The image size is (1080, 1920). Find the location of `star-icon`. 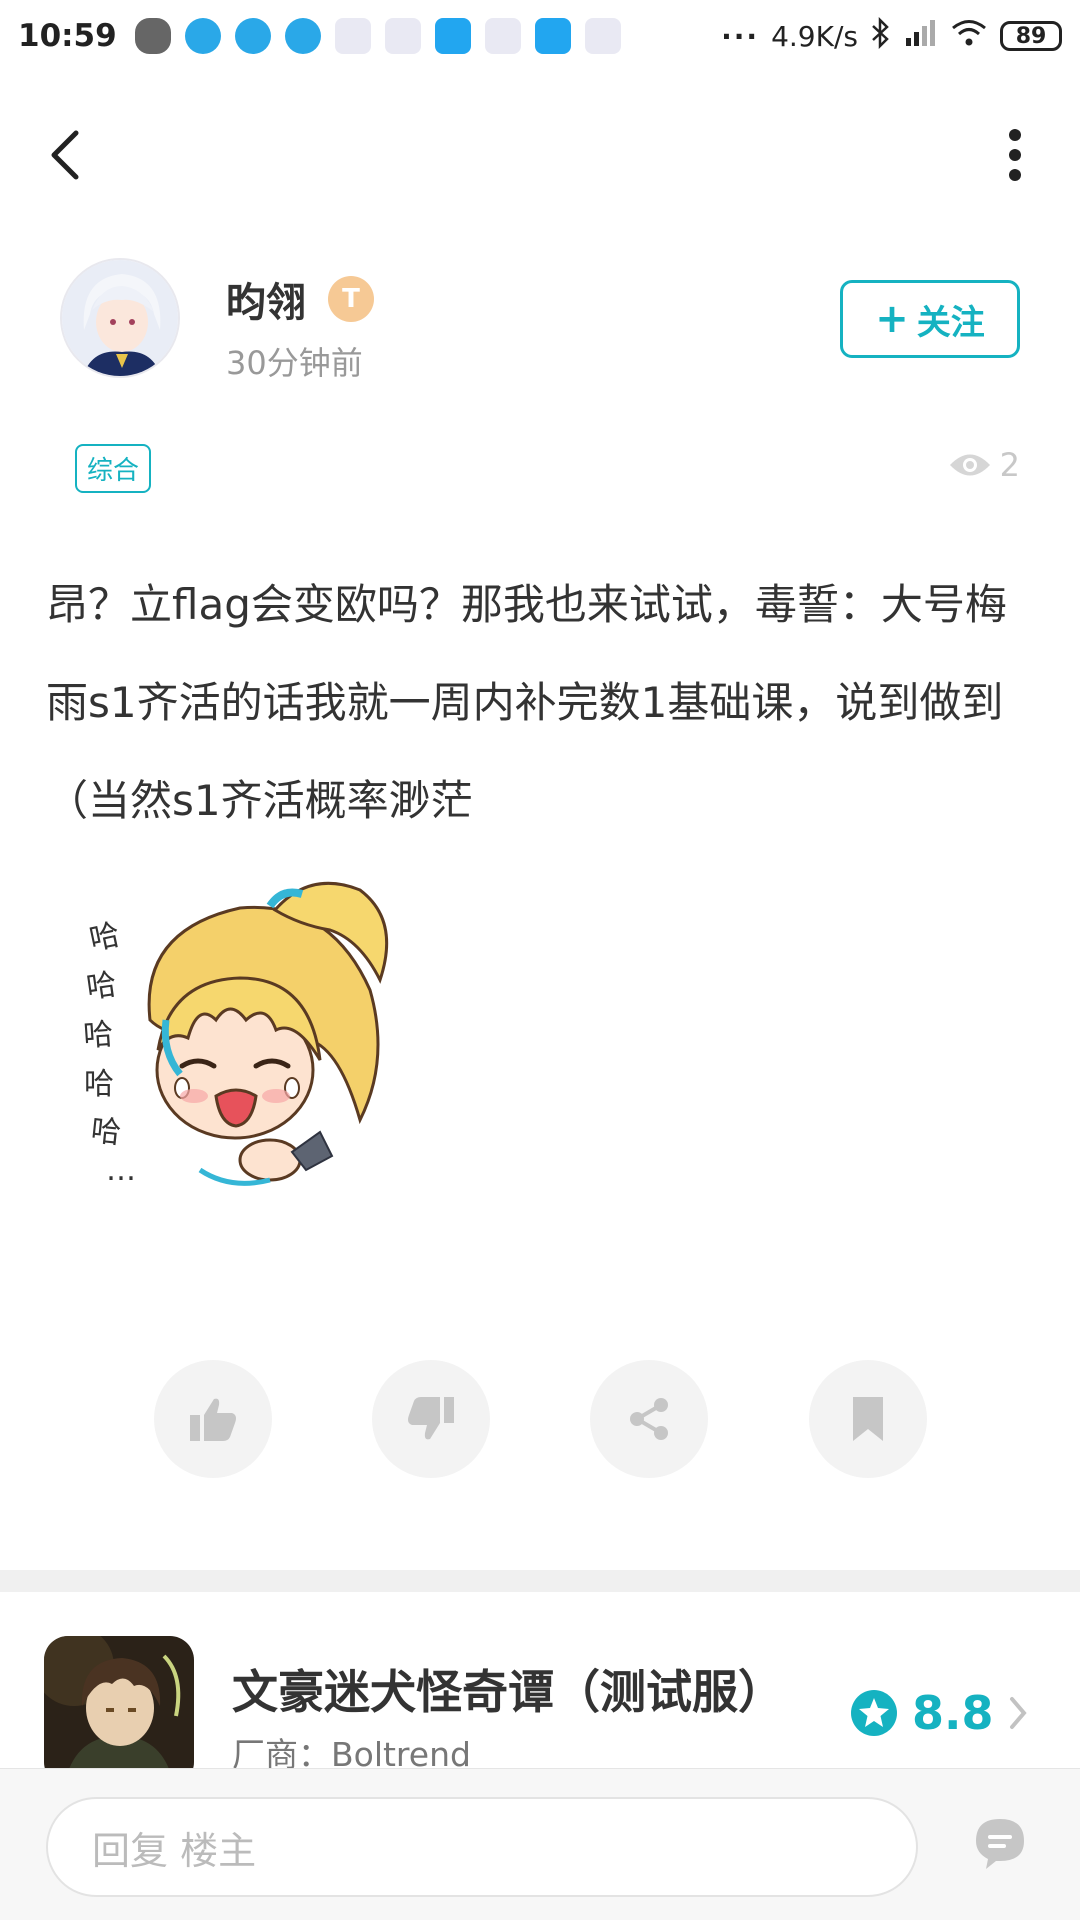

star-icon is located at coordinates (874, 1713).